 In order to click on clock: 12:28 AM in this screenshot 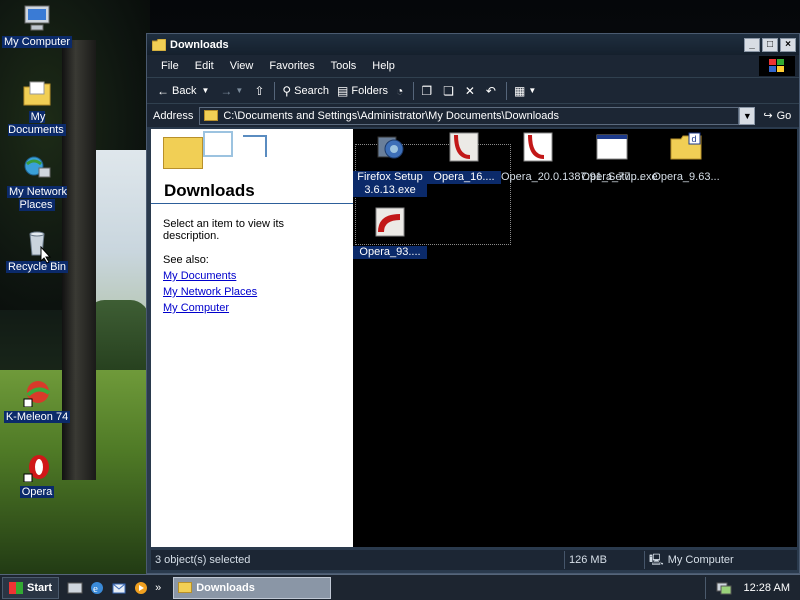, I will do `click(766, 587)`.